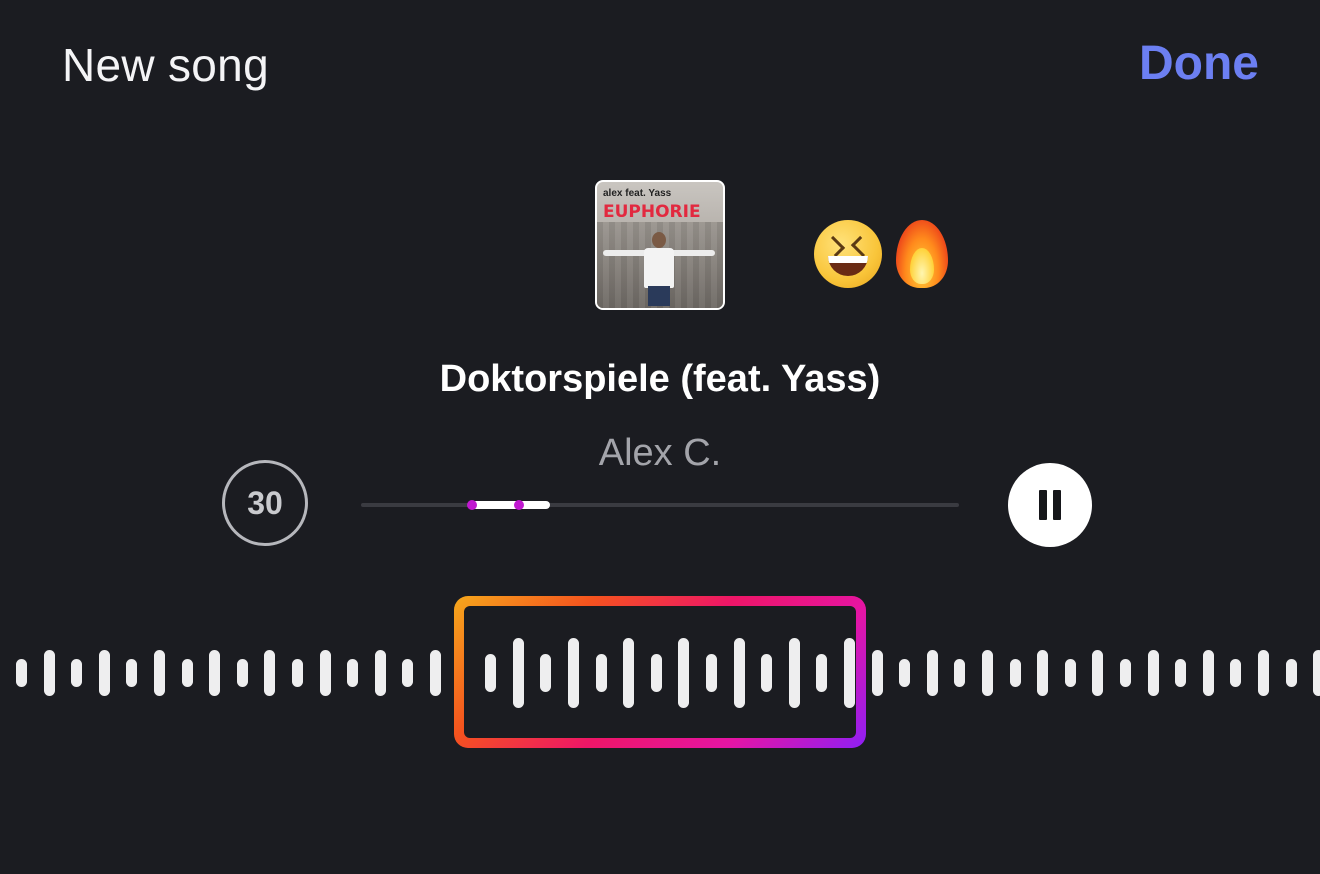 The height and width of the screenshot is (874, 1320). I want to click on playback-progress-bar, so click(660, 505).